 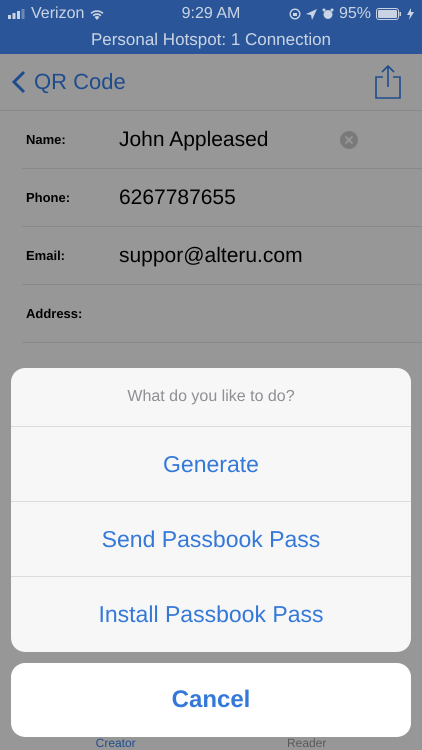 What do you see at coordinates (294, 14) in the screenshot?
I see `rotation-lock-icon` at bounding box center [294, 14].